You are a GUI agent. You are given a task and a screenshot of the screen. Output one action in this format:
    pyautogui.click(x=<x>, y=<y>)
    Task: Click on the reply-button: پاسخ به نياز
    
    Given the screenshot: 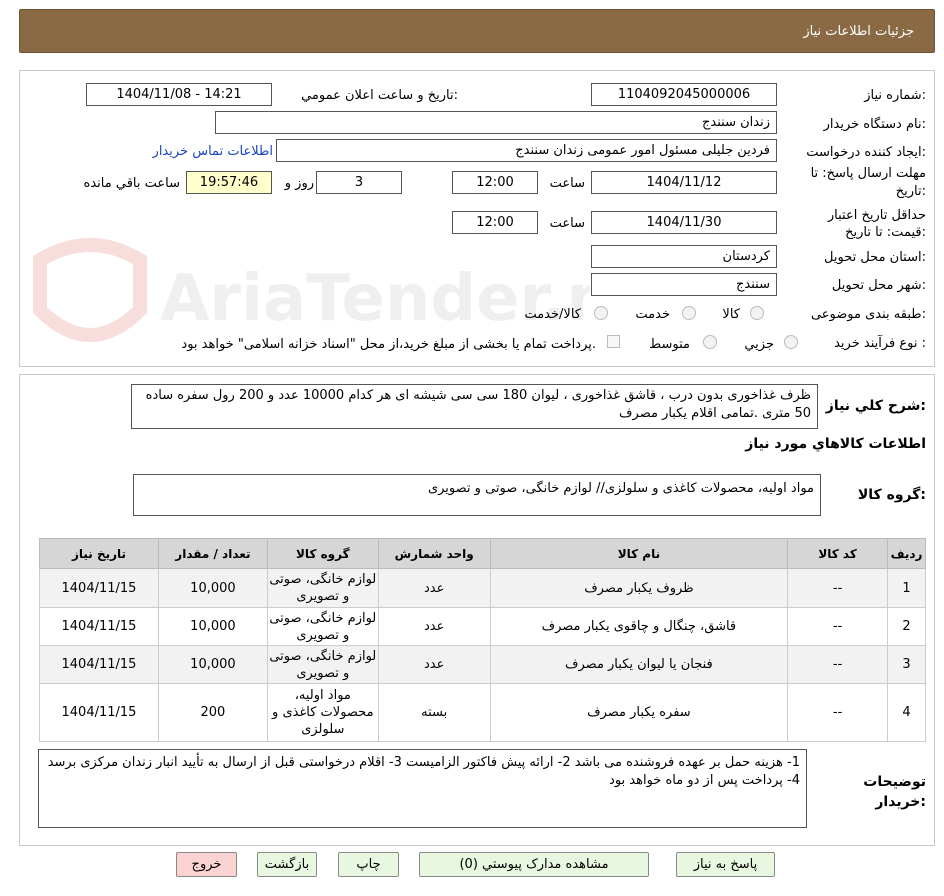 What is the action you would take?
    pyautogui.click(x=725, y=864)
    